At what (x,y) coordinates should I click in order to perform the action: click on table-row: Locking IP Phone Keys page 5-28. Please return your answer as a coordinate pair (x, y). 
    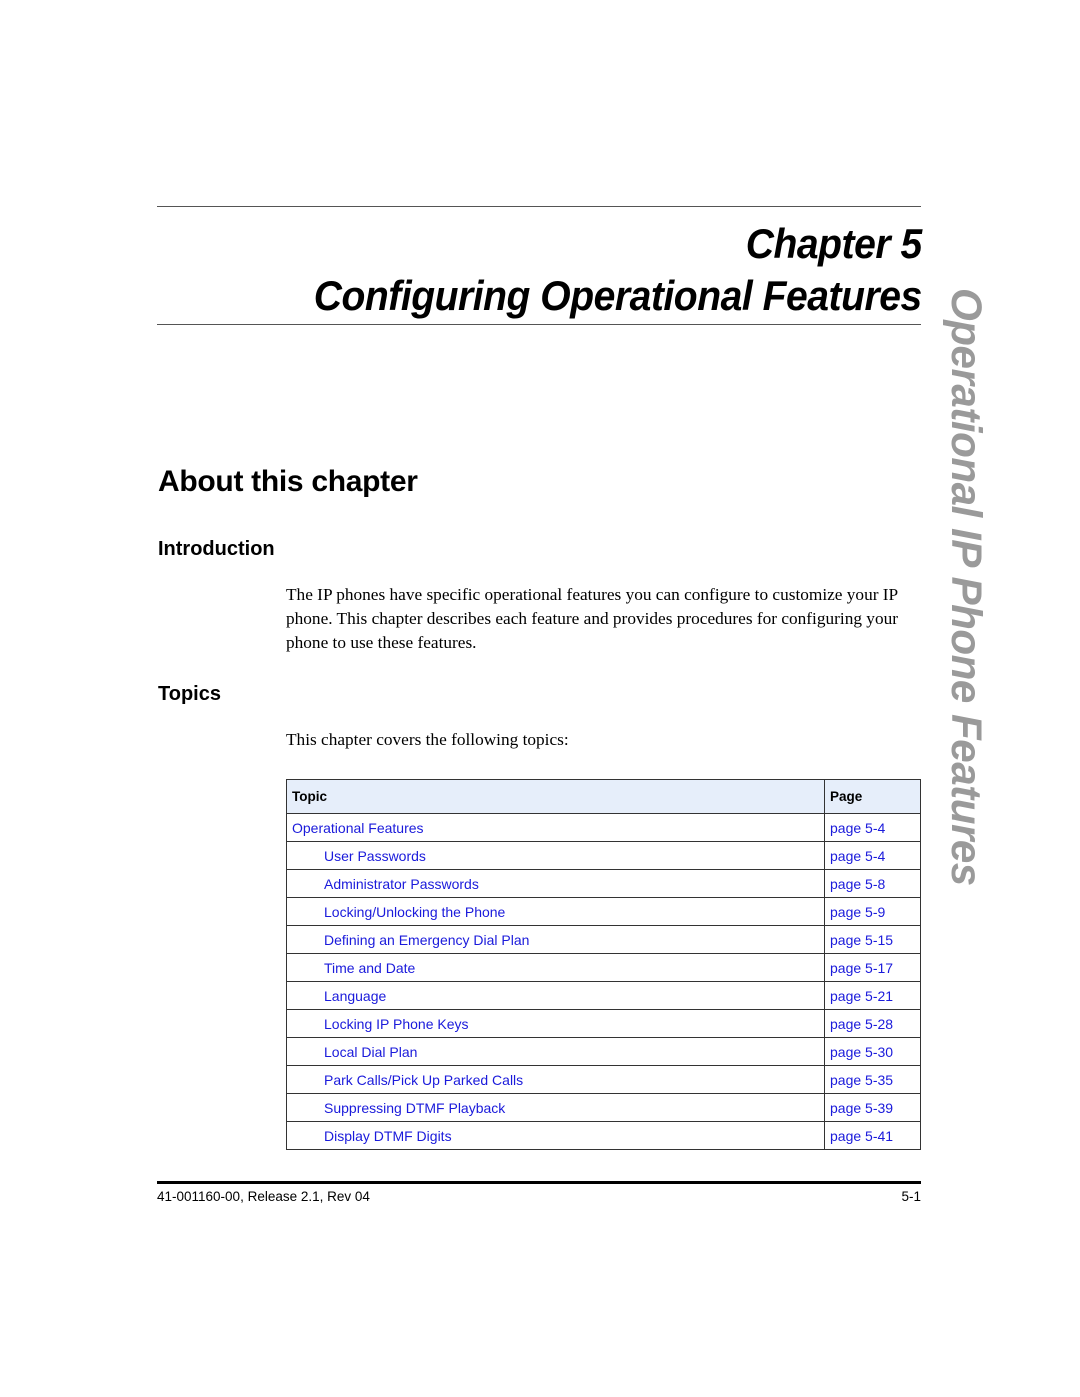
    Looking at the image, I should click on (603, 1023).